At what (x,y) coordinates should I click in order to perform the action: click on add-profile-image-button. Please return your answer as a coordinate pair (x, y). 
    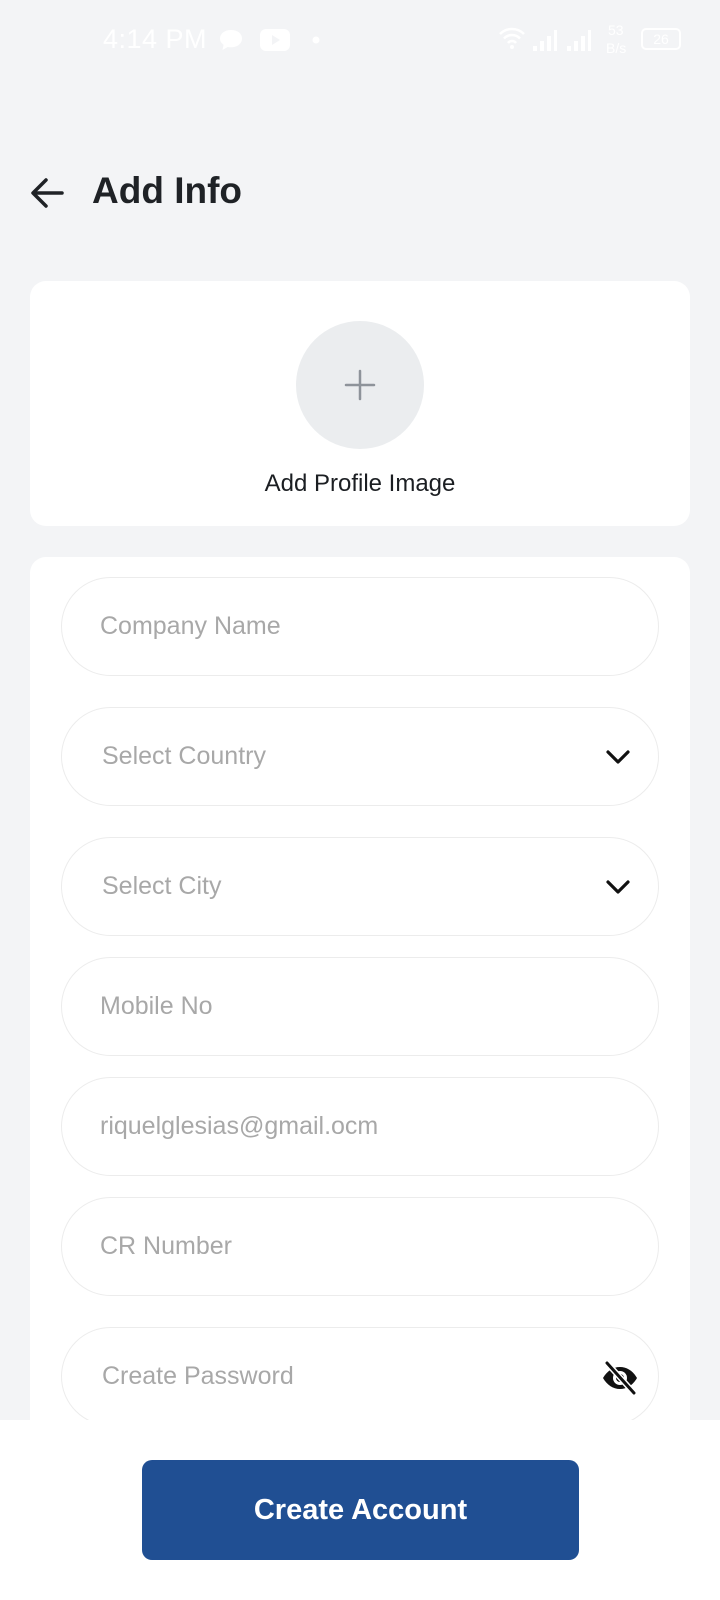
    Looking at the image, I should click on (360, 385).